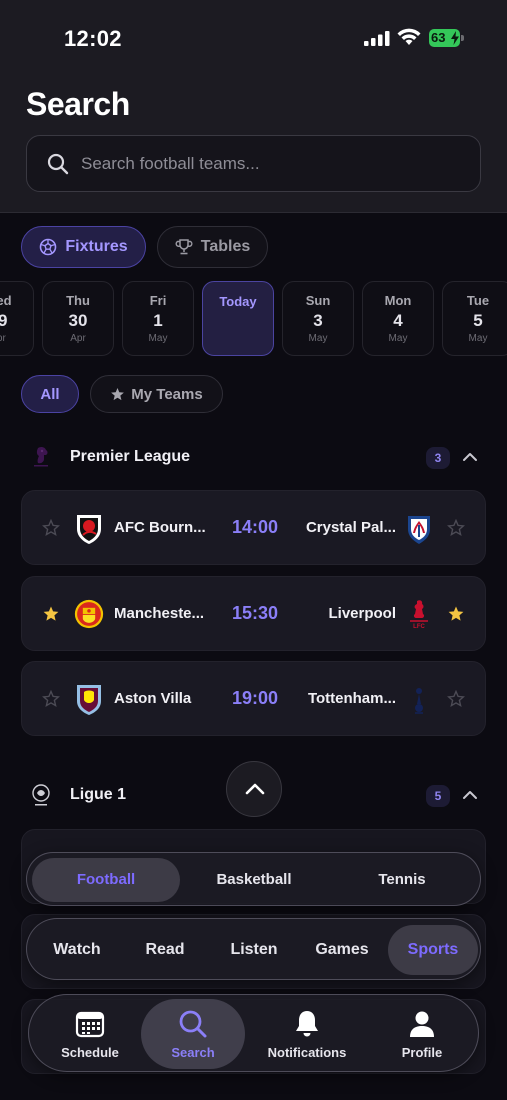  Describe the element at coordinates (402, 880) in the screenshot. I see `sport-tab-tennis: Tennis` at that location.